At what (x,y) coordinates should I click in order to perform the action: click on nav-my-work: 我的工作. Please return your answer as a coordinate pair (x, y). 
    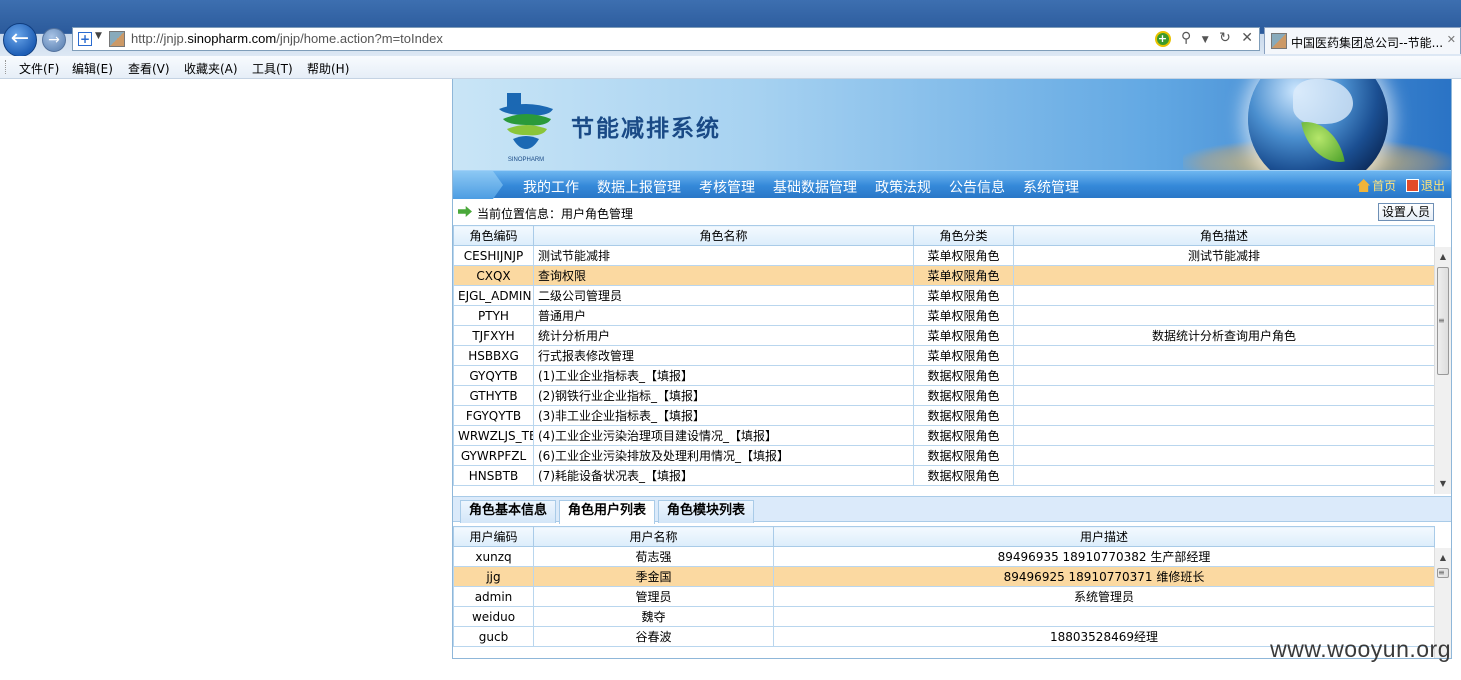
    Looking at the image, I should click on (551, 187).